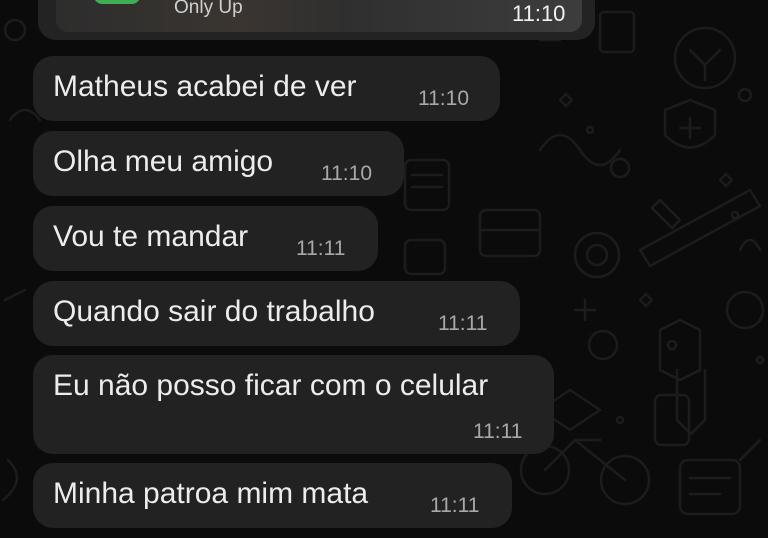  Describe the element at coordinates (117, 2) in the screenshot. I see `app-icon` at that location.